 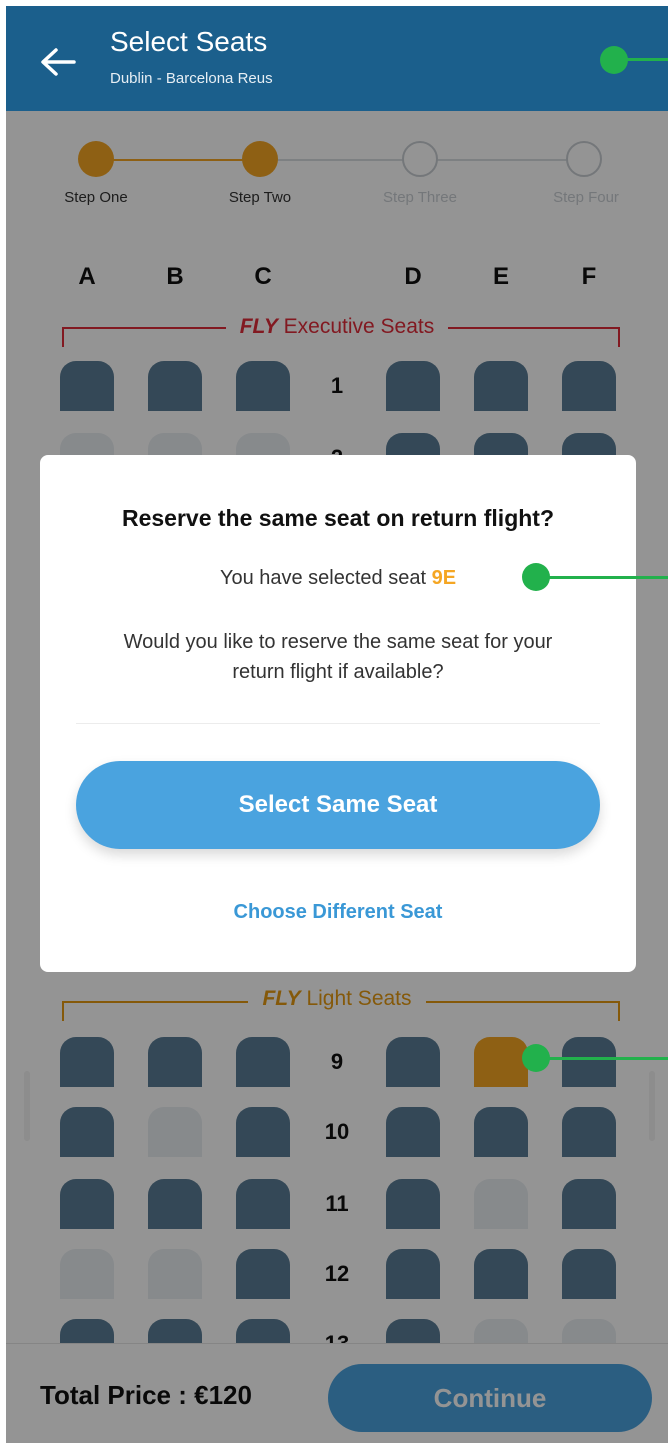 What do you see at coordinates (652, 1106) in the screenshot?
I see `scrollbar-right` at bounding box center [652, 1106].